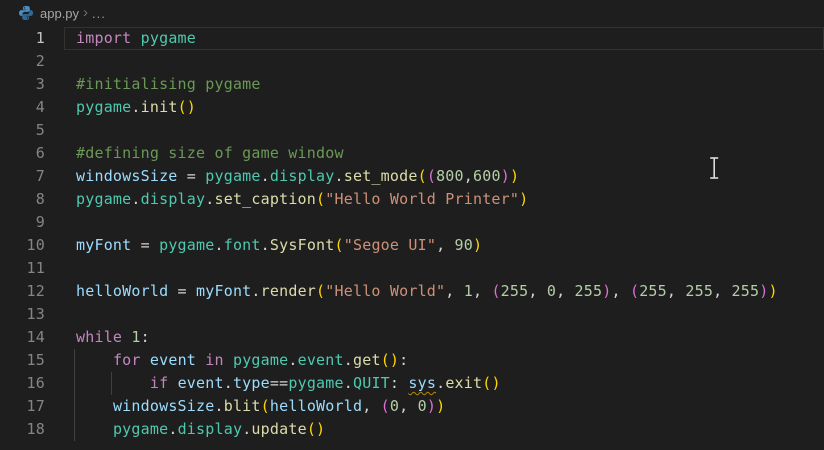 The image size is (824, 450). I want to click on code-line: 5, so click(412, 130).